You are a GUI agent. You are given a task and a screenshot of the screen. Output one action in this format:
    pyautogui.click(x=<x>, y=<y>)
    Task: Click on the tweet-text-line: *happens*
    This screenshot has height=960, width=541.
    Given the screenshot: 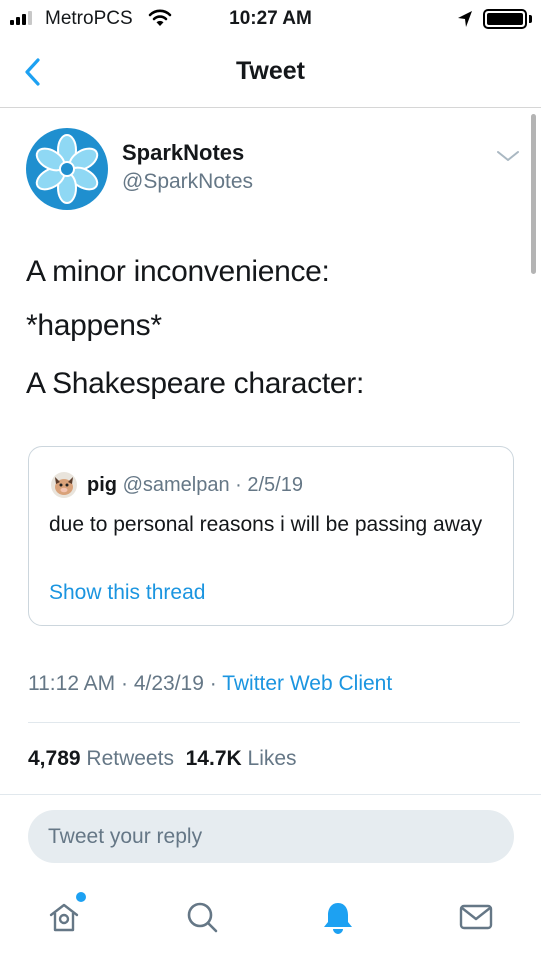 What is the action you would take?
    pyautogui.click(x=94, y=325)
    